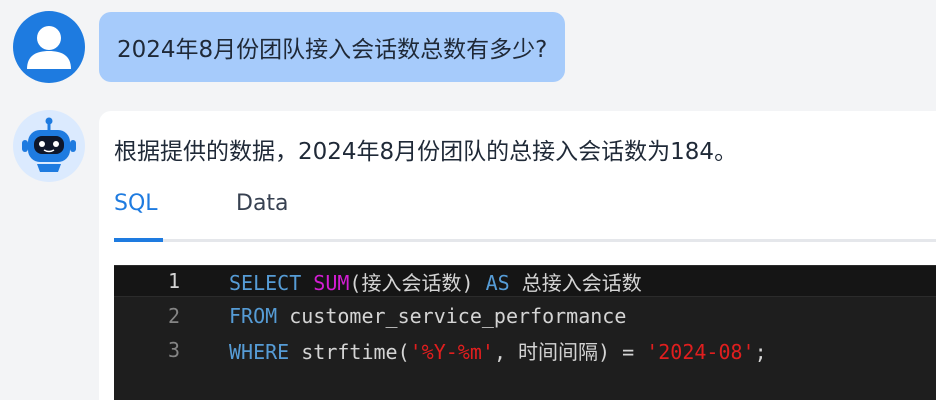  Describe the element at coordinates (253, 316) in the screenshot. I see `sql-keyword: FROM` at that location.